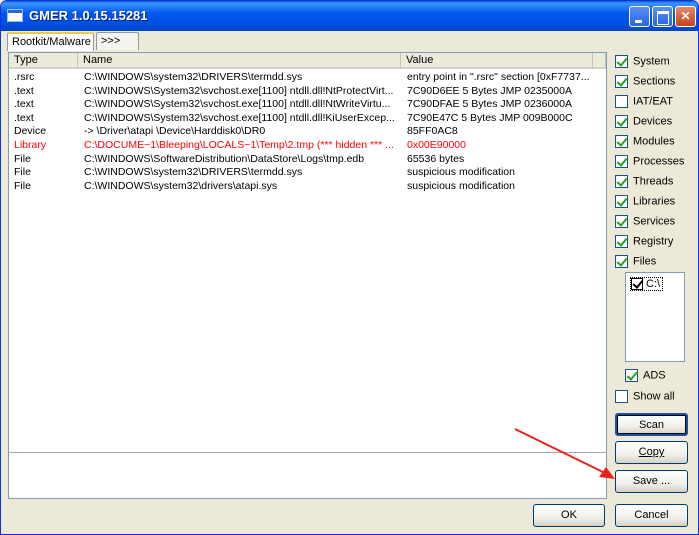 This screenshot has height=535, width=699. Describe the element at coordinates (175, 131) in the screenshot. I see `cell-name: -> \Driver\atapi \Device\Harddisk0\DR0` at that location.